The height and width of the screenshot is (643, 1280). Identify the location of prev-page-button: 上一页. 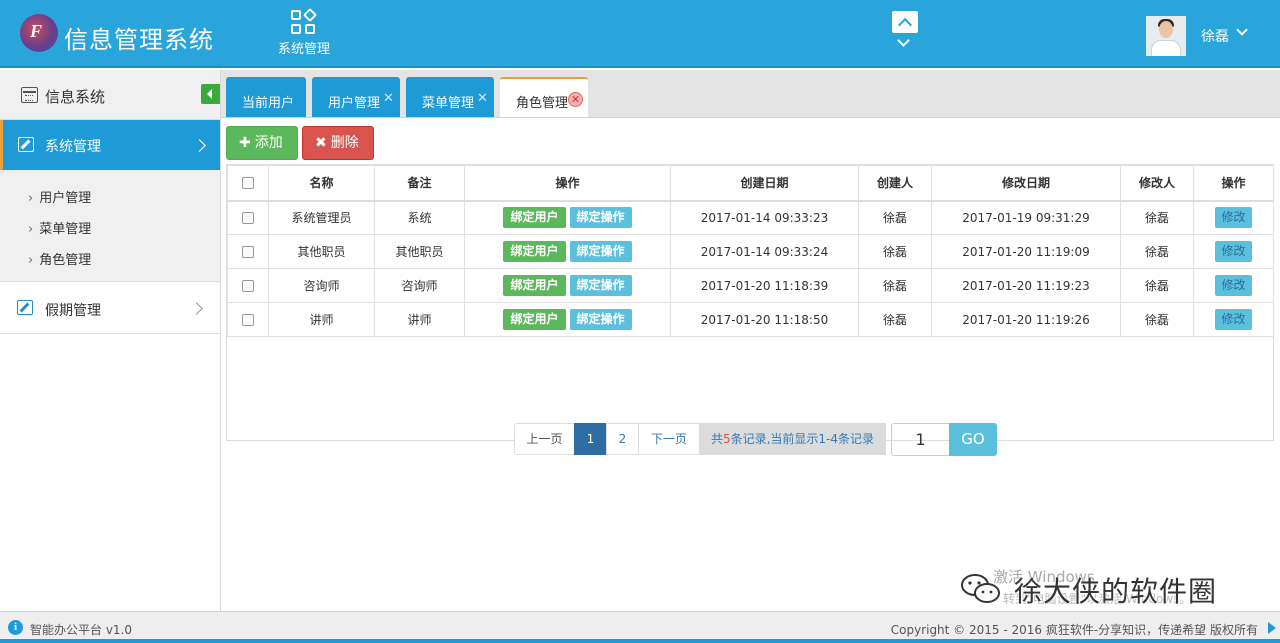
(544, 439).